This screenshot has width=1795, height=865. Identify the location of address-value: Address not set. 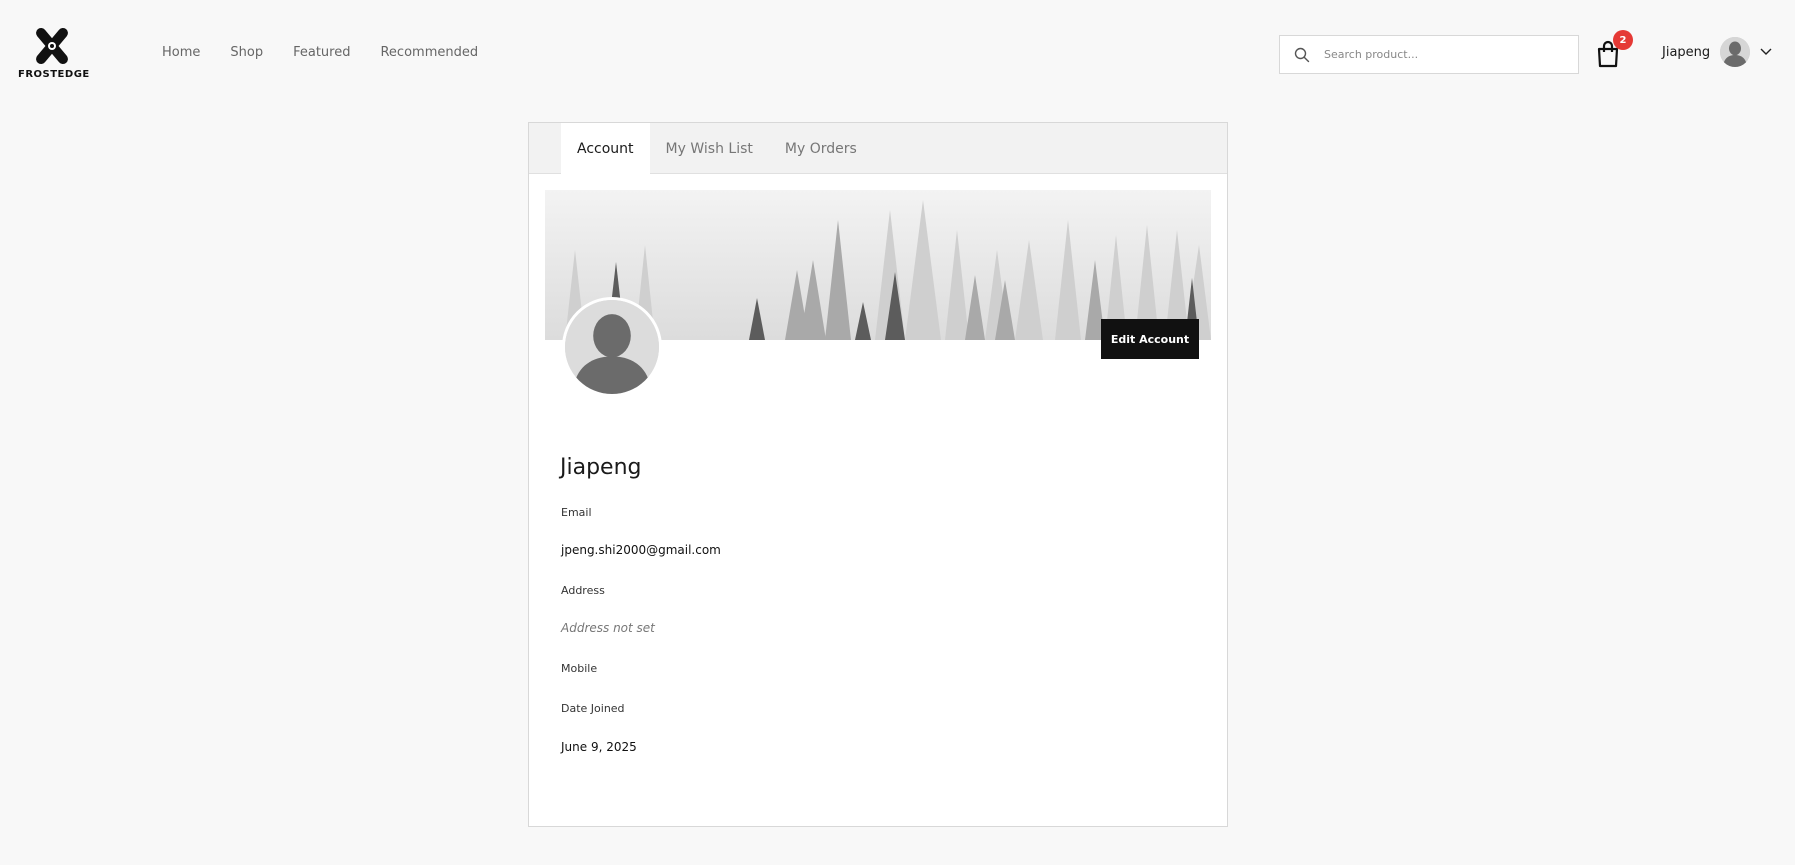
(608, 628).